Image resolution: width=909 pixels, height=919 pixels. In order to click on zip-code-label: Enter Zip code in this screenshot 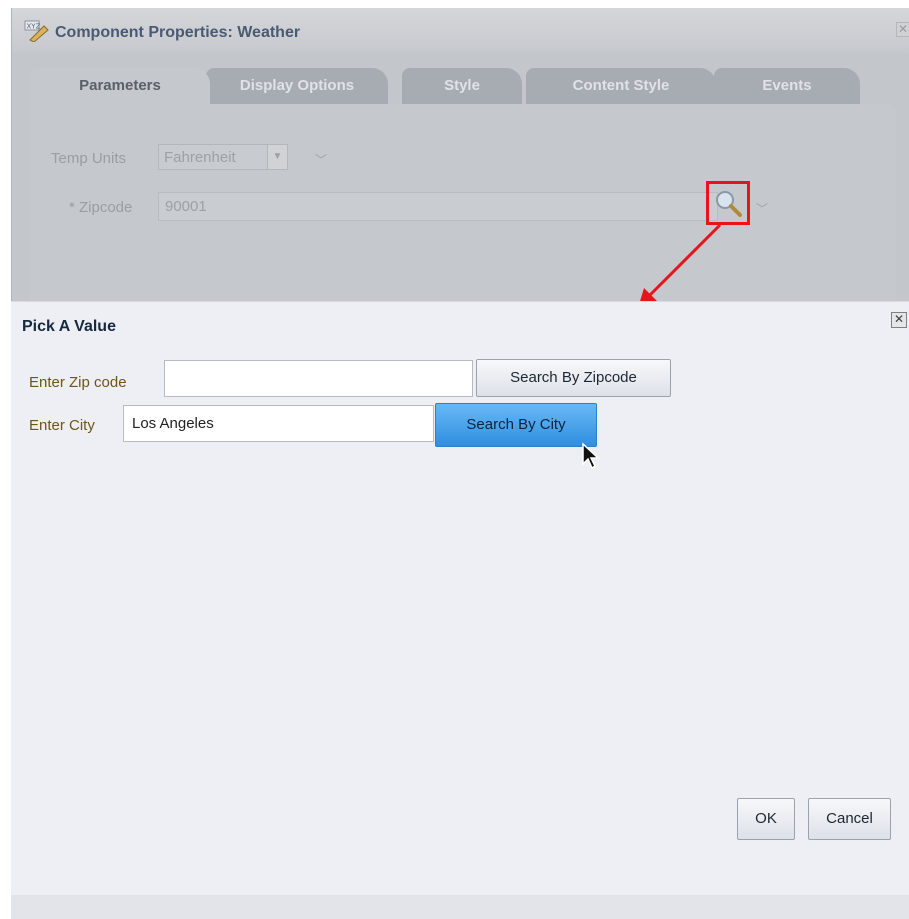, I will do `click(78, 382)`.